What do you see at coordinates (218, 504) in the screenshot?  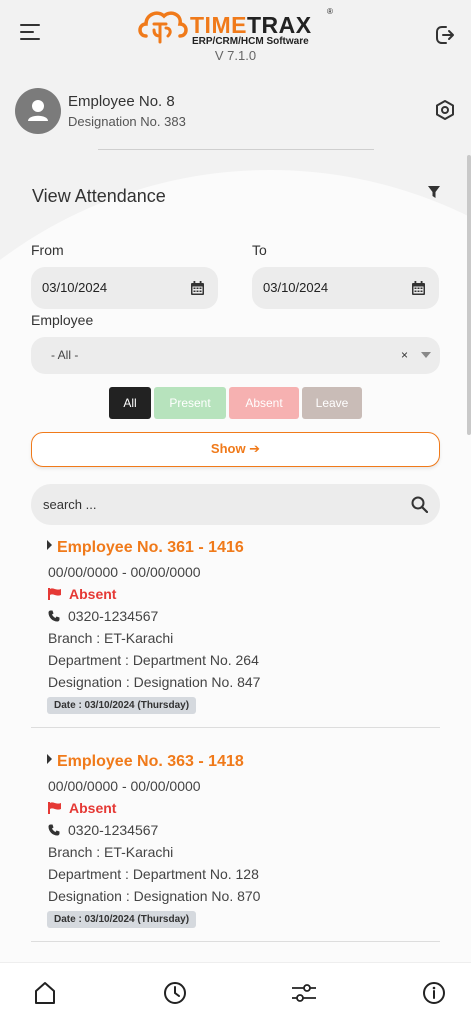 I see `search-input` at bounding box center [218, 504].